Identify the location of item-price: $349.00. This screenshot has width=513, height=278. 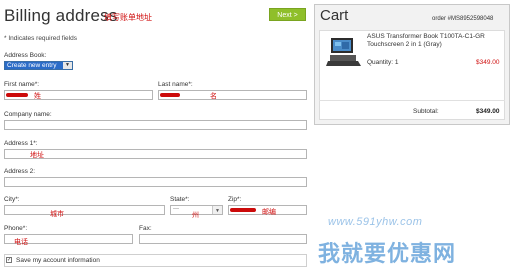
(488, 62).